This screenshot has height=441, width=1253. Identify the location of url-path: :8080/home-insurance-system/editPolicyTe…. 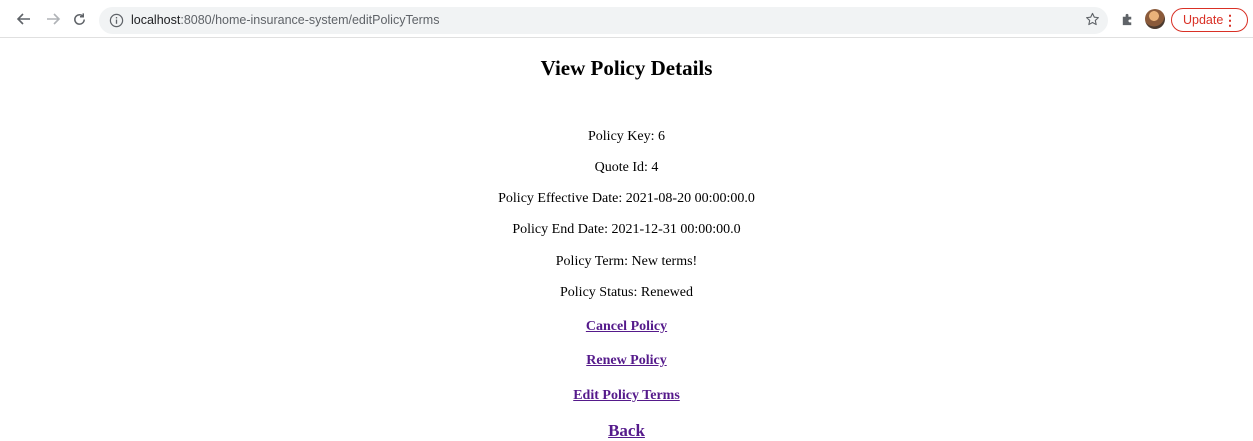
(310, 20).